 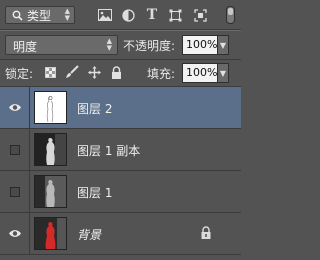 I want to click on layer-name: 图层 2, so click(x=94, y=108).